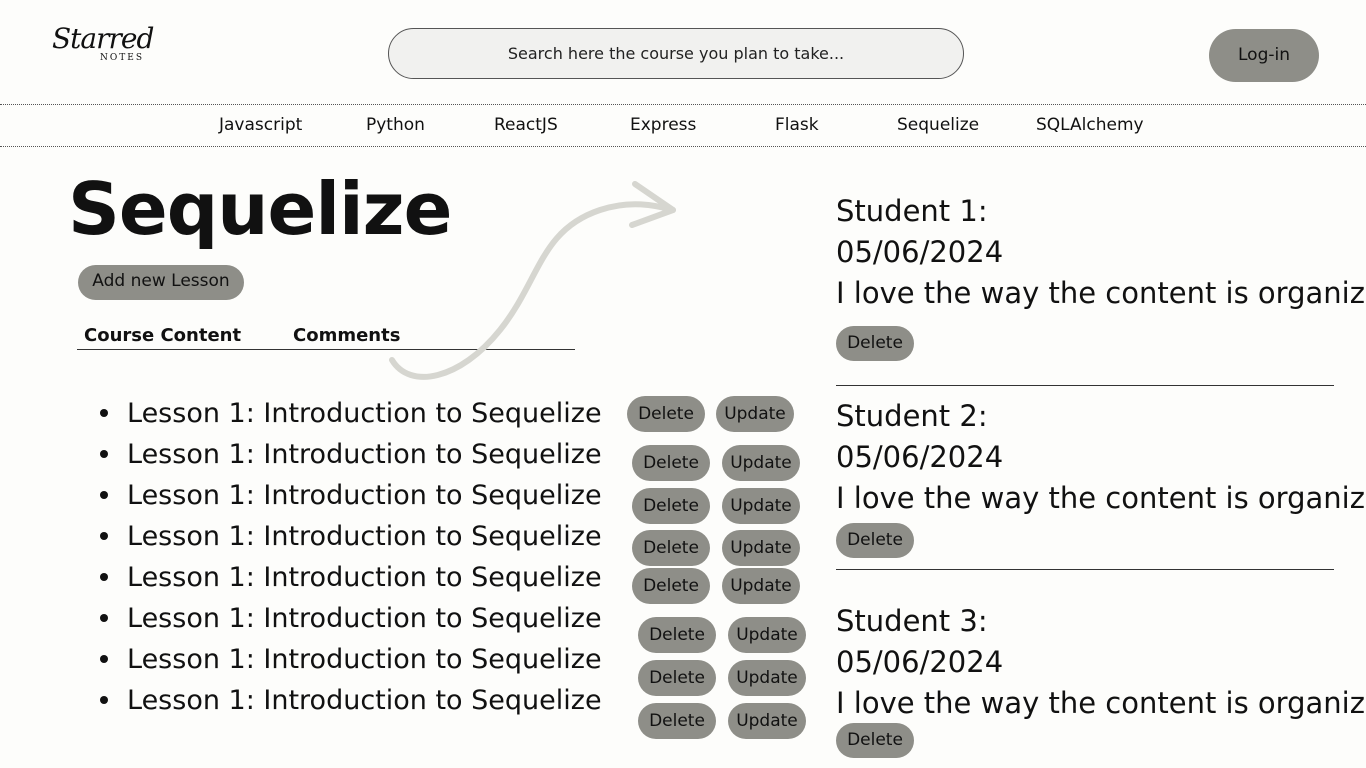  I want to click on nav-item-flask: Flask, so click(797, 125).